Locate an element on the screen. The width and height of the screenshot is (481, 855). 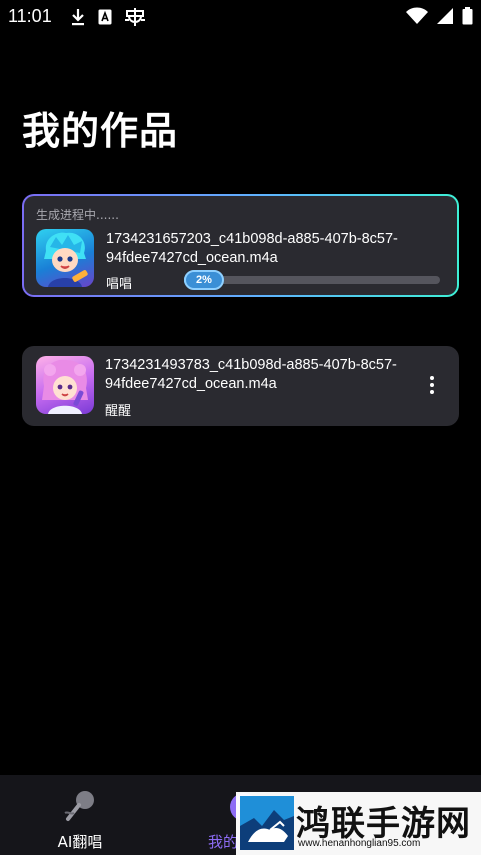
work-singer: 唱唱 is located at coordinates (119, 284).